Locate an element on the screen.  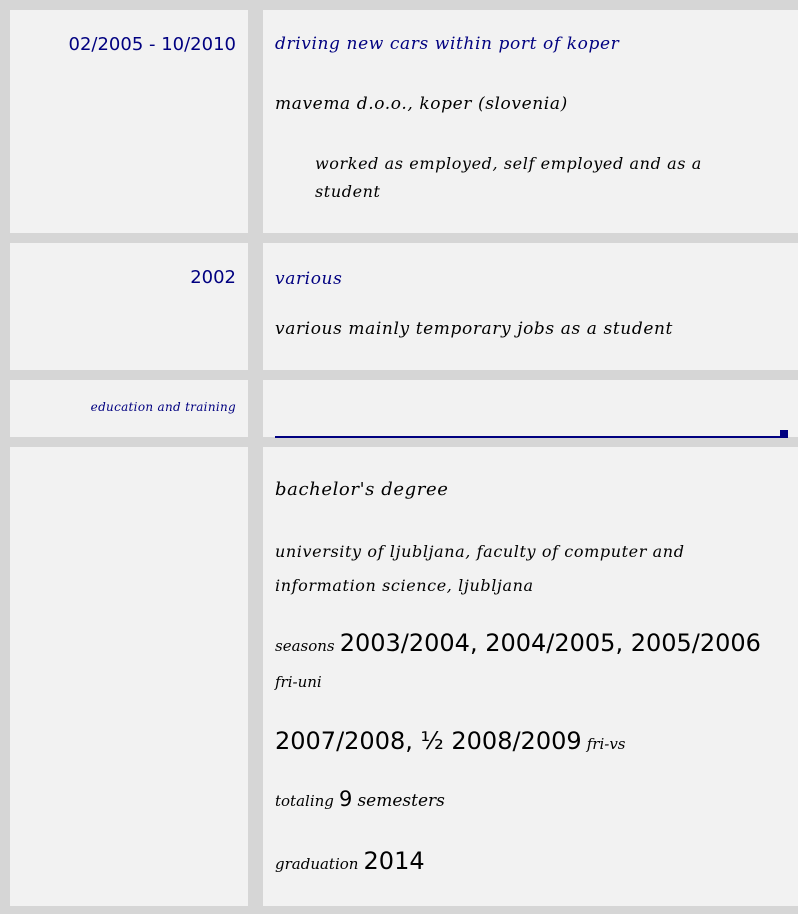
education-graduation: graduation 2014 is located at coordinates (525, 861).